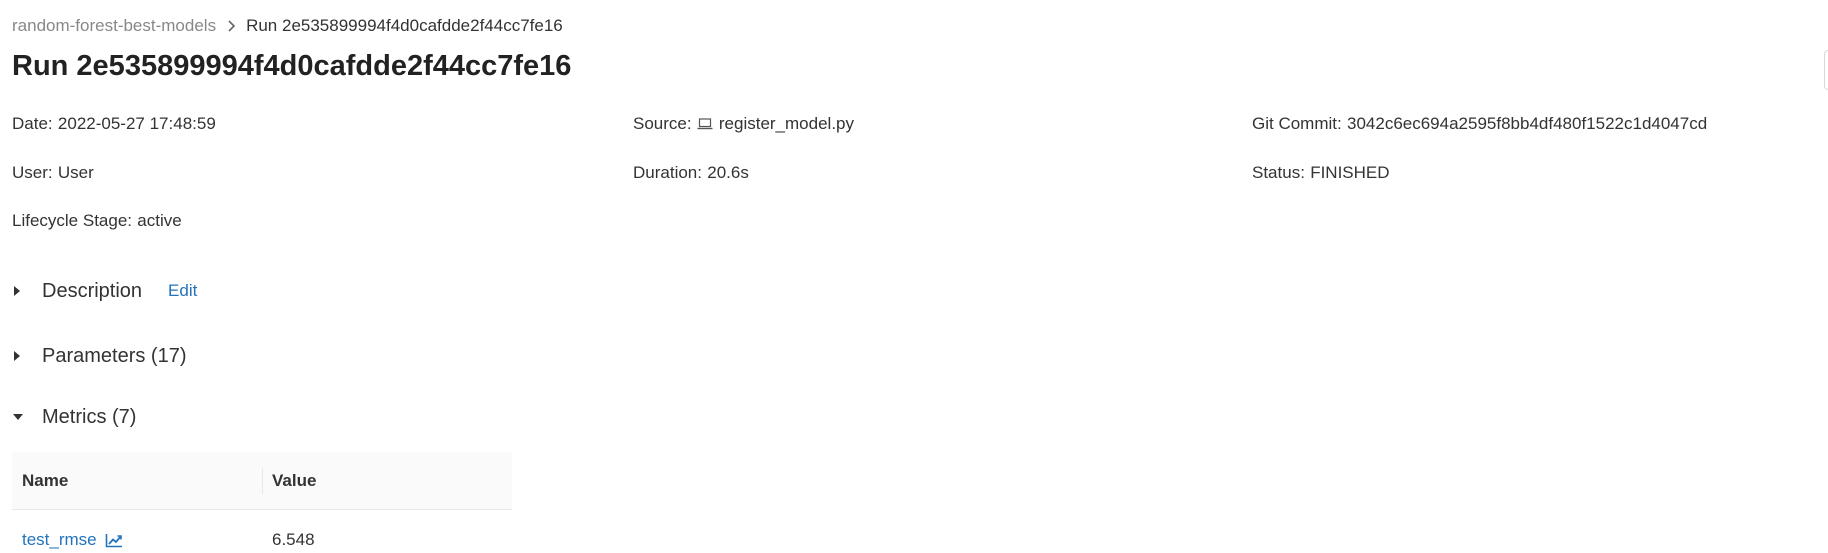  I want to click on meta-status-label: Status, so click(1276, 172).